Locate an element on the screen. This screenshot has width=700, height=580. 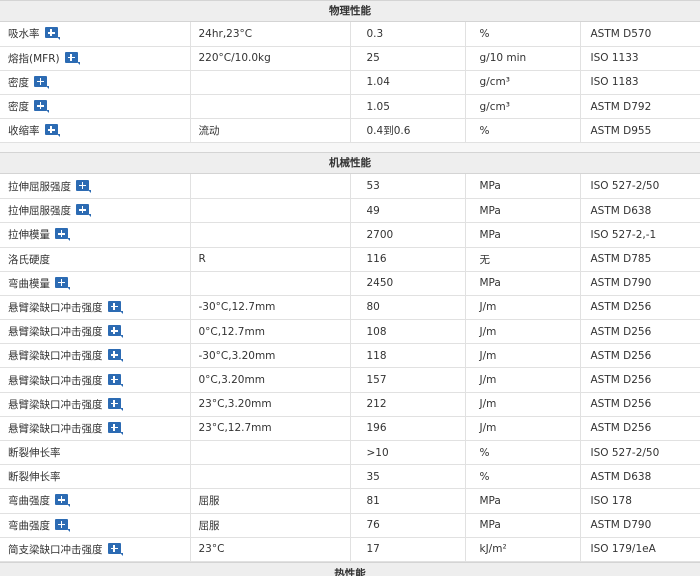
test-standard-cell: ISO 178 is located at coordinates (640, 501).